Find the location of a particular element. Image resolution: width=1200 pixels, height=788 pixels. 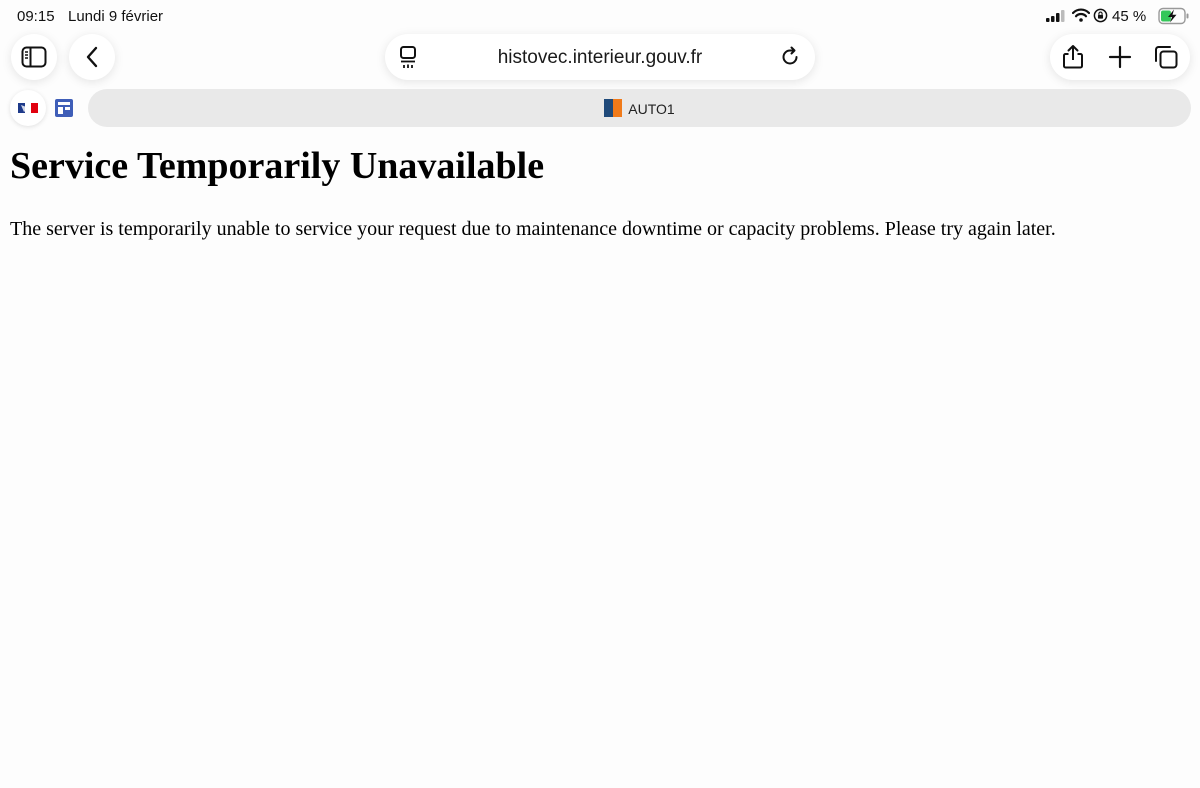

toolbar-actions is located at coordinates (1120, 57).